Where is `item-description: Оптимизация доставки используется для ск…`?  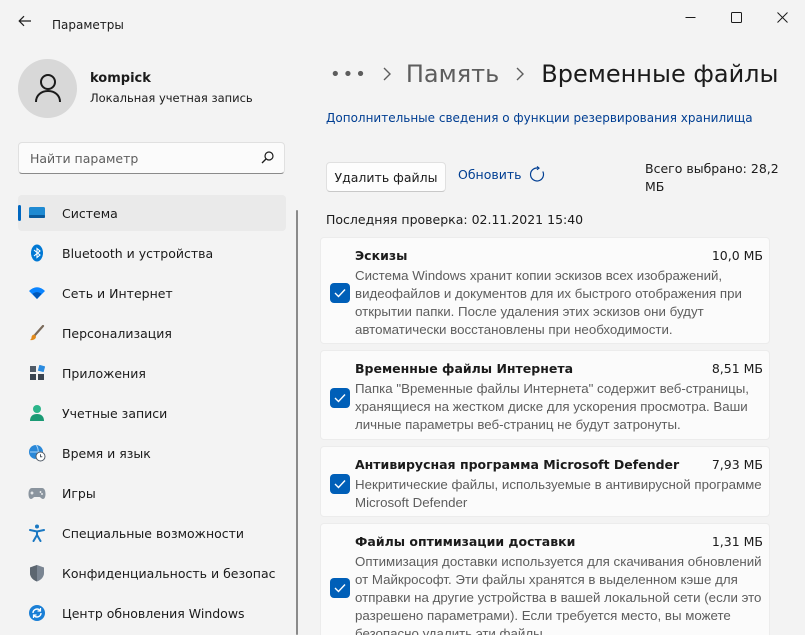
item-description: Оптимизация доставки используется для ск… is located at coordinates (558, 594).